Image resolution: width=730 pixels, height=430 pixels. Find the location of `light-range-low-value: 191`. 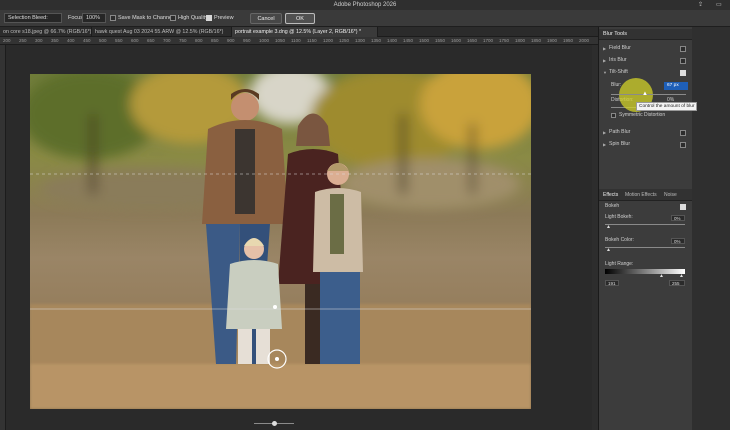

light-range-low-value: 191 is located at coordinates (612, 283).